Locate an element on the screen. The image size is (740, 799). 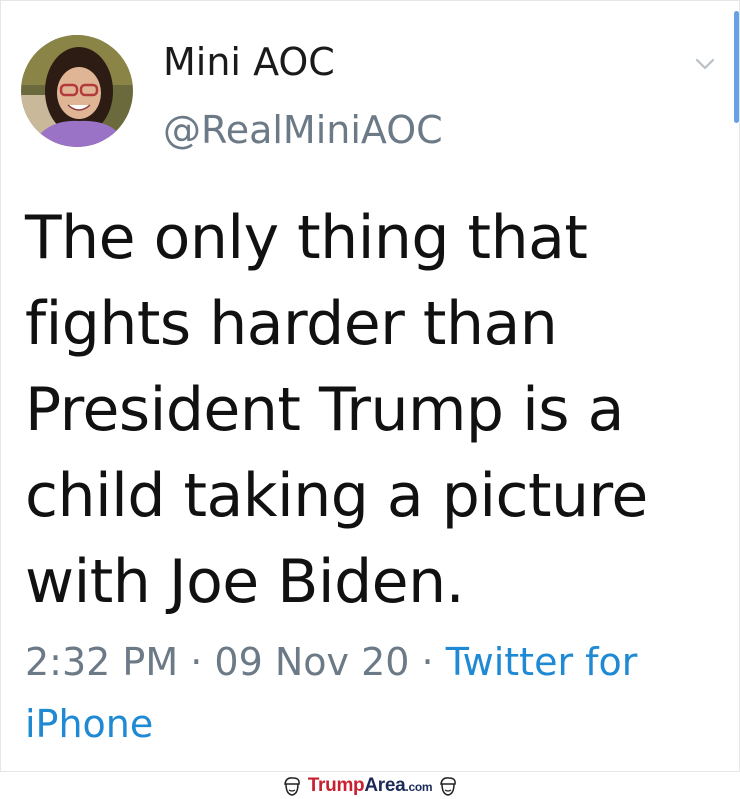
brand-area: Area is located at coordinates (385, 785).